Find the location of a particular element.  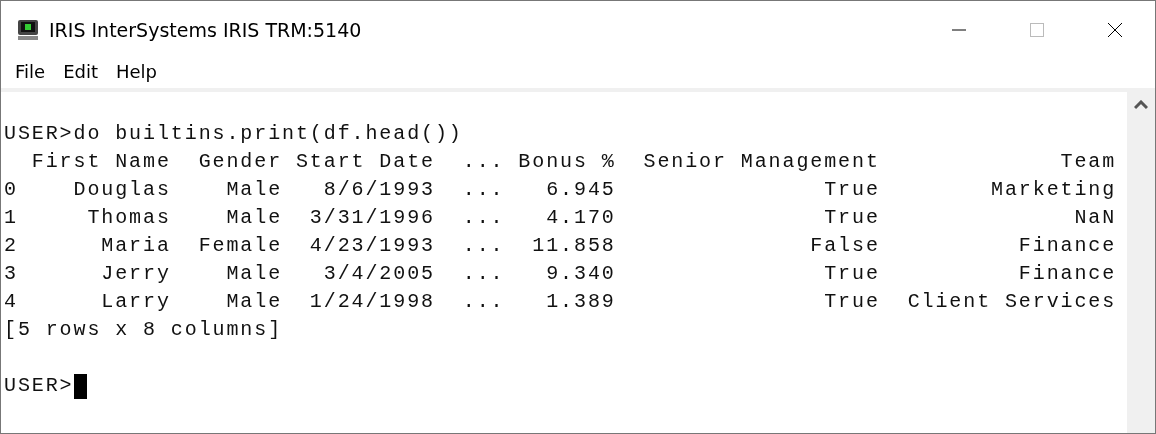

menu-item: Edit is located at coordinates (80, 72).